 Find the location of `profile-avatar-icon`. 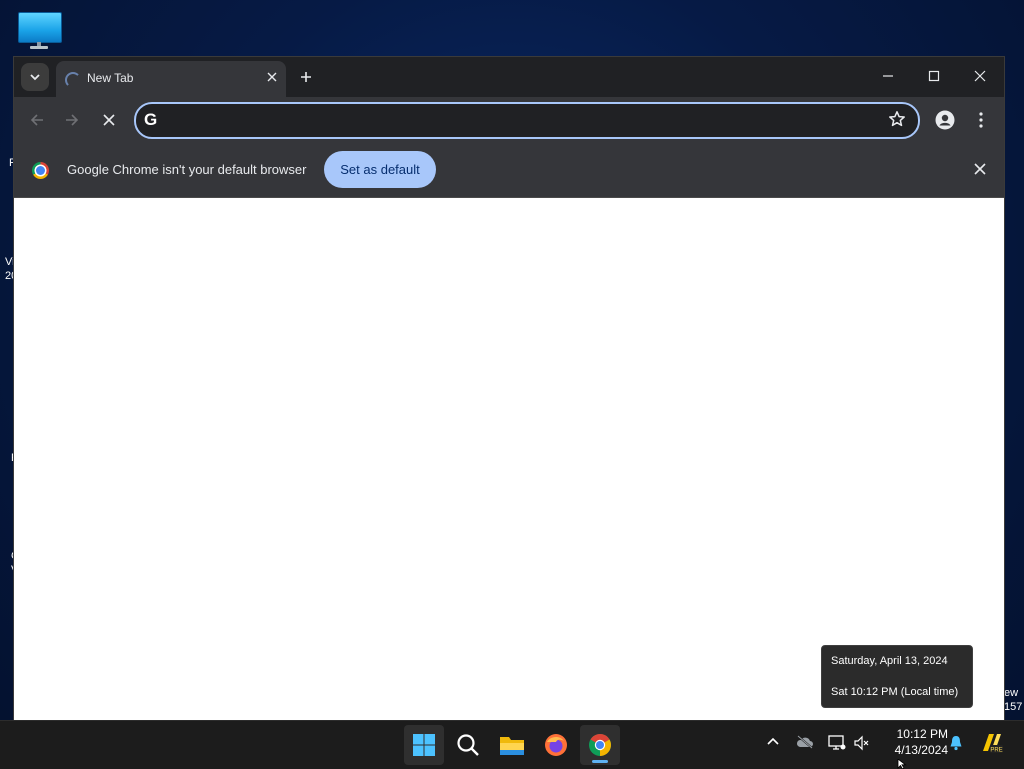

profile-avatar-icon is located at coordinates (945, 120).